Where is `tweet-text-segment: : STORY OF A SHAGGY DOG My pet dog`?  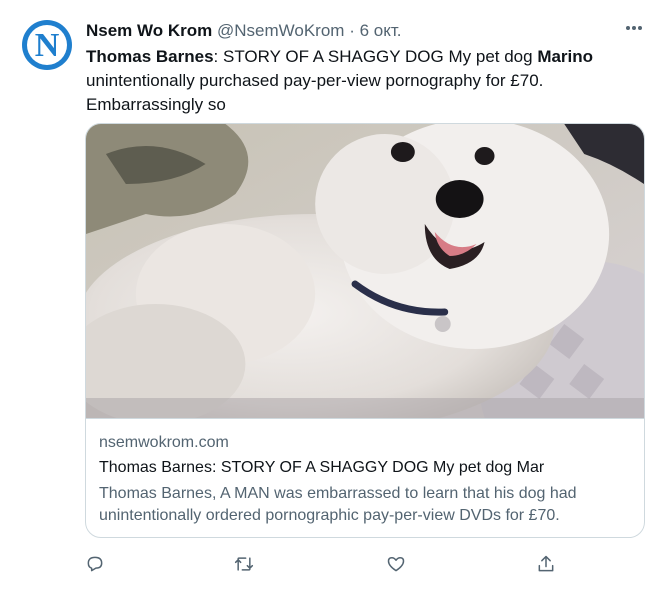 tweet-text-segment: : STORY OF A SHAGGY DOG My pet dog is located at coordinates (375, 56).